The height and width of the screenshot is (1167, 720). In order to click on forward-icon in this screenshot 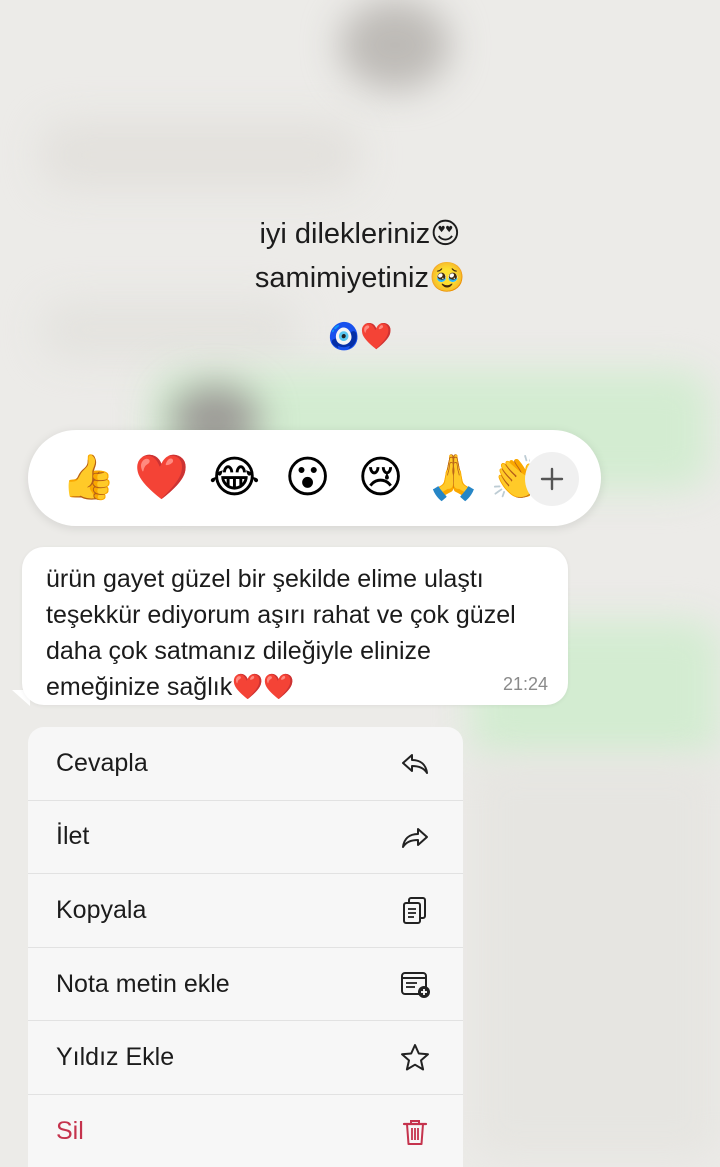, I will do `click(415, 837)`.